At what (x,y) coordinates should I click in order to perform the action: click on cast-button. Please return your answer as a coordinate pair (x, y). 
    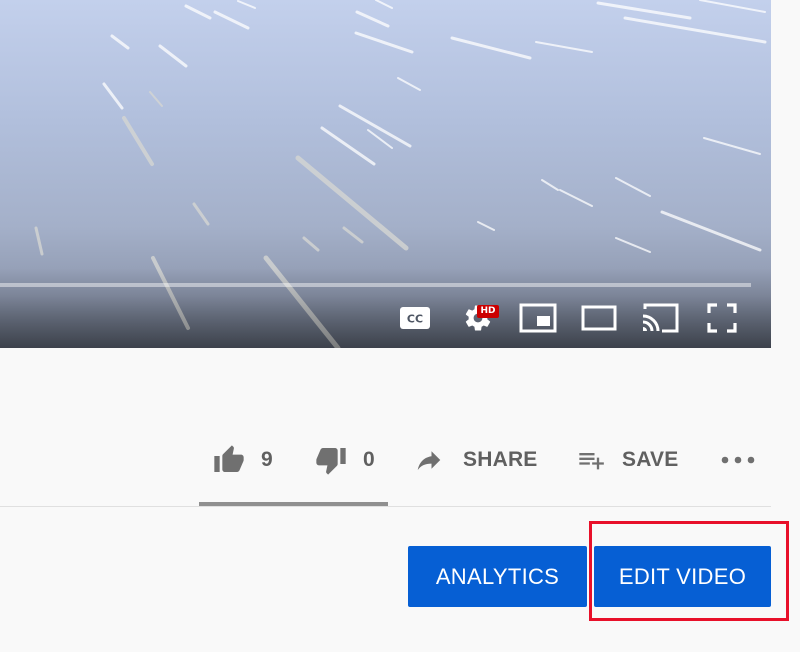
    Looking at the image, I should click on (660, 318).